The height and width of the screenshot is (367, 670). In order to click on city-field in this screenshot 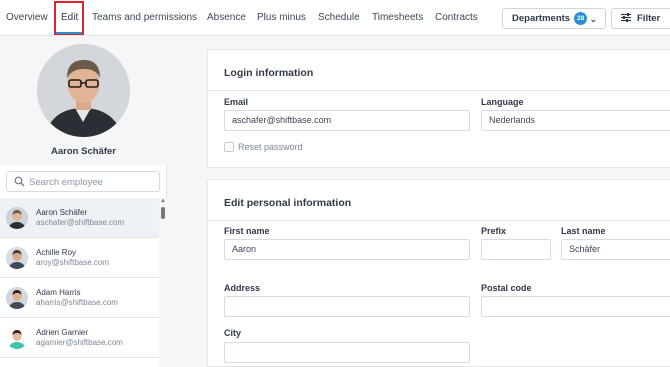, I will do `click(347, 352)`.